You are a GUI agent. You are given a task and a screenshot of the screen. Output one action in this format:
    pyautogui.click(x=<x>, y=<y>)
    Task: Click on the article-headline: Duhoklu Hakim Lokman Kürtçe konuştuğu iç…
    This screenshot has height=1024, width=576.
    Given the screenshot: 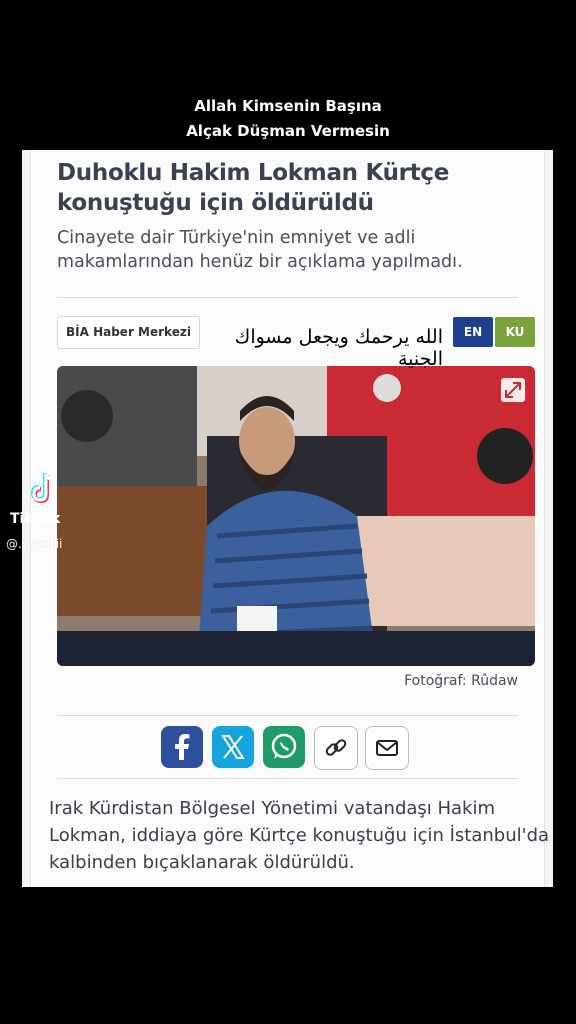 What is the action you would take?
    pyautogui.click(x=297, y=188)
    